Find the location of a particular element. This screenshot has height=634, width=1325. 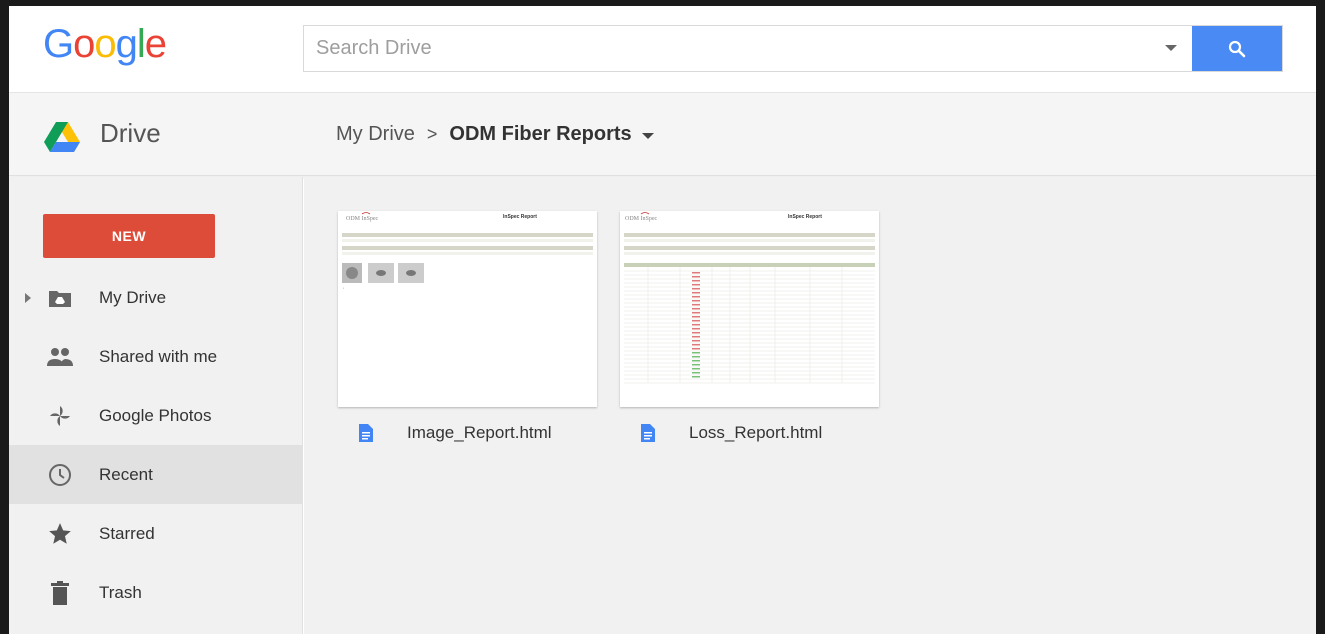

sidebar-item-label: Google Photos is located at coordinates (155, 415).